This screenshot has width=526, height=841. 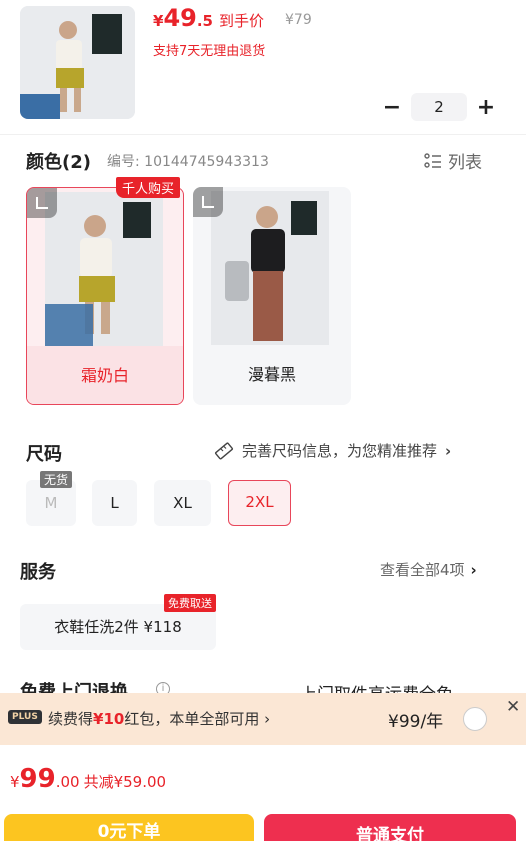 I want to click on view-all-label: 查看全部4项, so click(x=422, y=570).